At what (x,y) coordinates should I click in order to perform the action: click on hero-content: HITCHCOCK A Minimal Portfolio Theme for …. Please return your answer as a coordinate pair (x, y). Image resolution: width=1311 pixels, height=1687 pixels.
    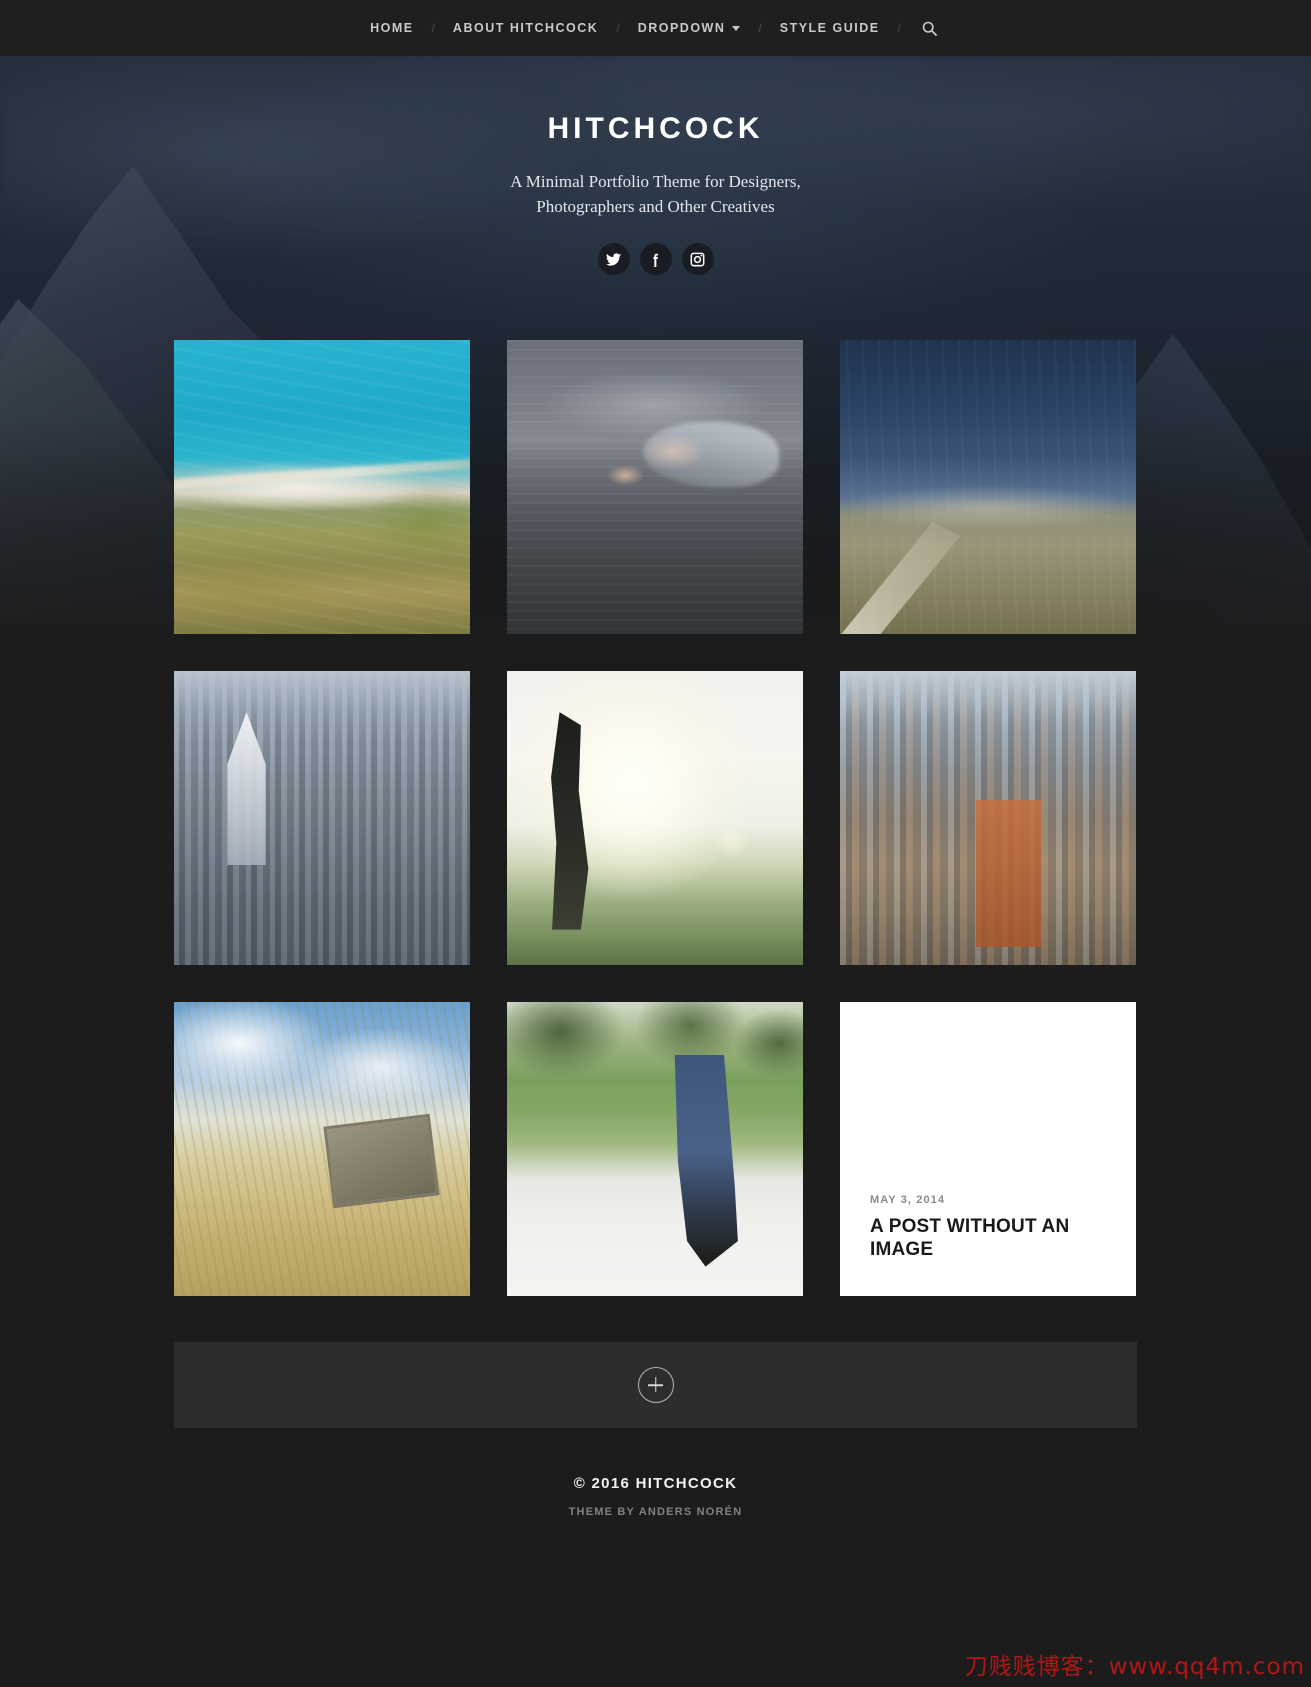
    Looking at the image, I should click on (655, 166).